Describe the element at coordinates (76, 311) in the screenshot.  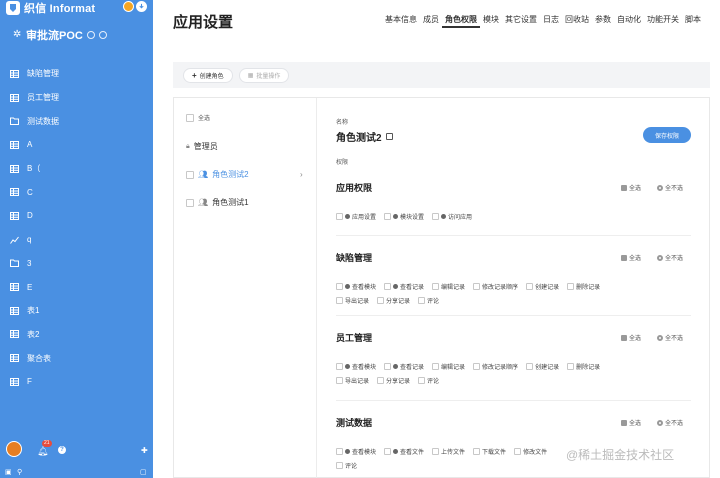
I see `nav-item: 表1` at that location.